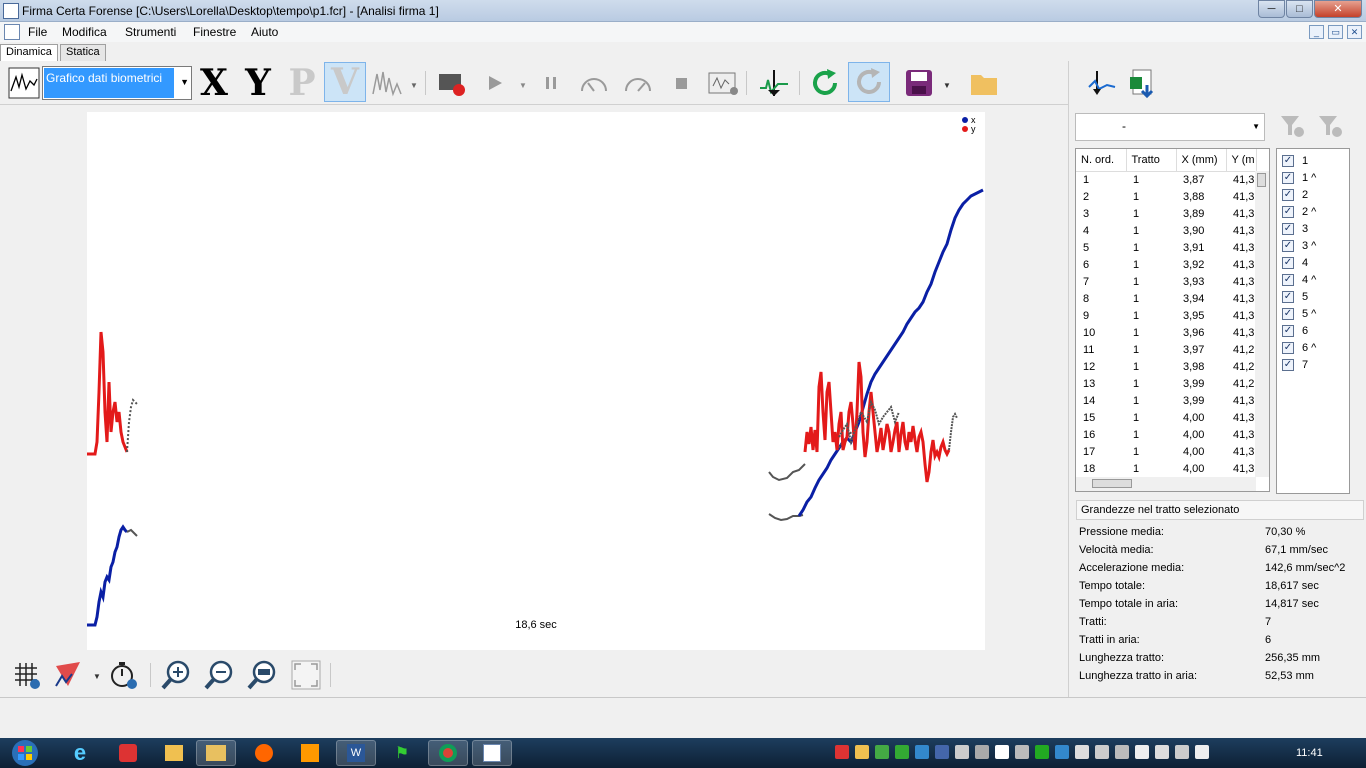  I want to click on stroke-checkbox-item: ✓ 7, so click(1295, 364).